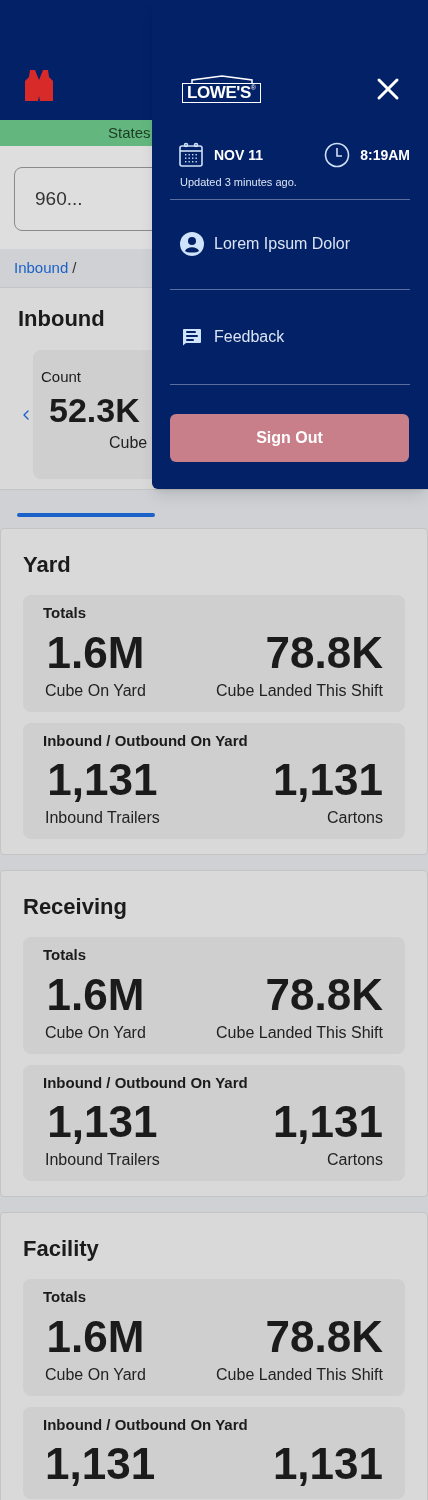 This screenshot has width=428, height=1500. What do you see at coordinates (238, 182) in the screenshot?
I see `updated-text: Updated 3 minutes ago.` at bounding box center [238, 182].